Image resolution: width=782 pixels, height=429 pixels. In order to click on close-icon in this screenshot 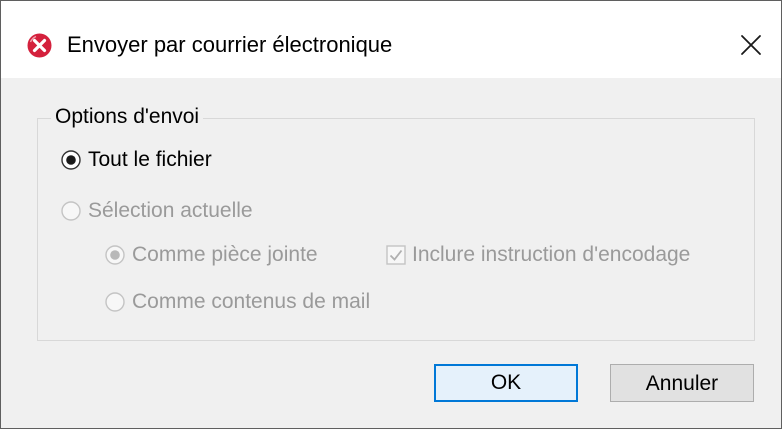, I will do `click(751, 45)`.